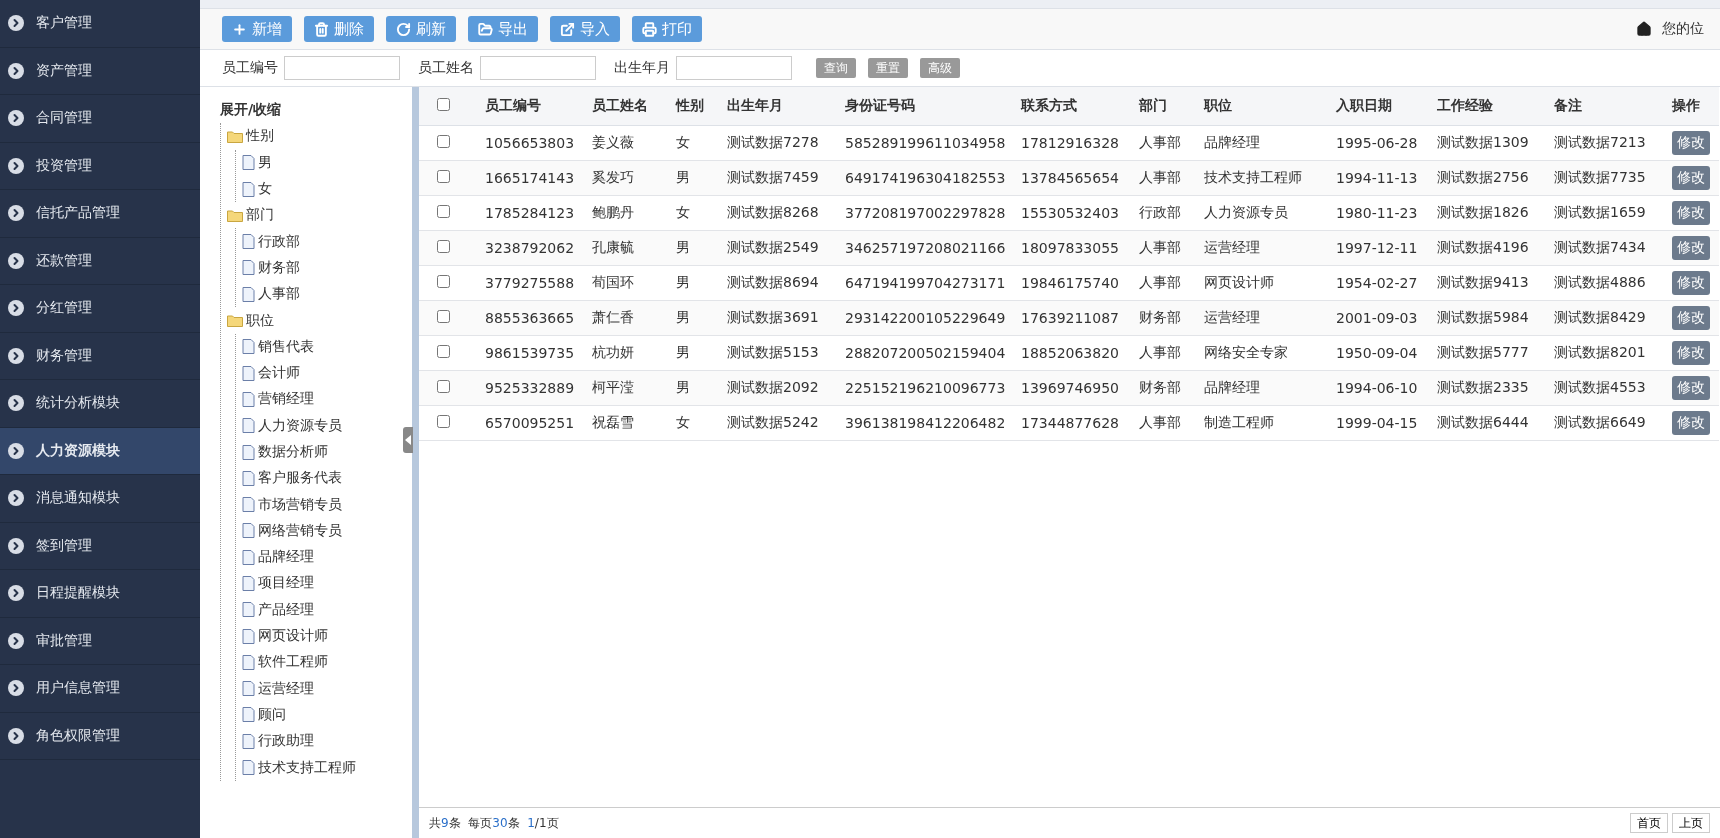 This screenshot has width=1720, height=838. Describe the element at coordinates (260, 136) in the screenshot. I see `tree-node: 性别` at that location.